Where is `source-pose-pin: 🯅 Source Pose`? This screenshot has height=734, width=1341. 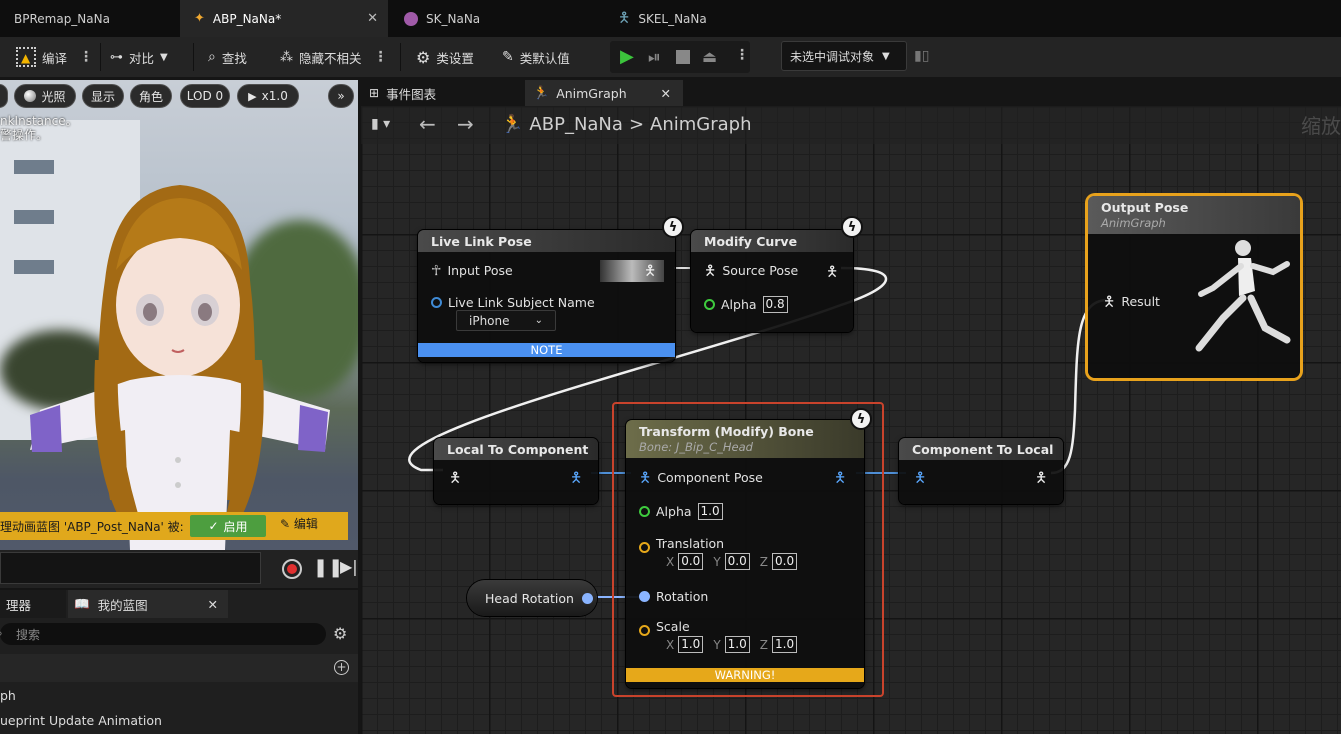
source-pose-pin: 🯅 Source Pose is located at coordinates (751, 270).